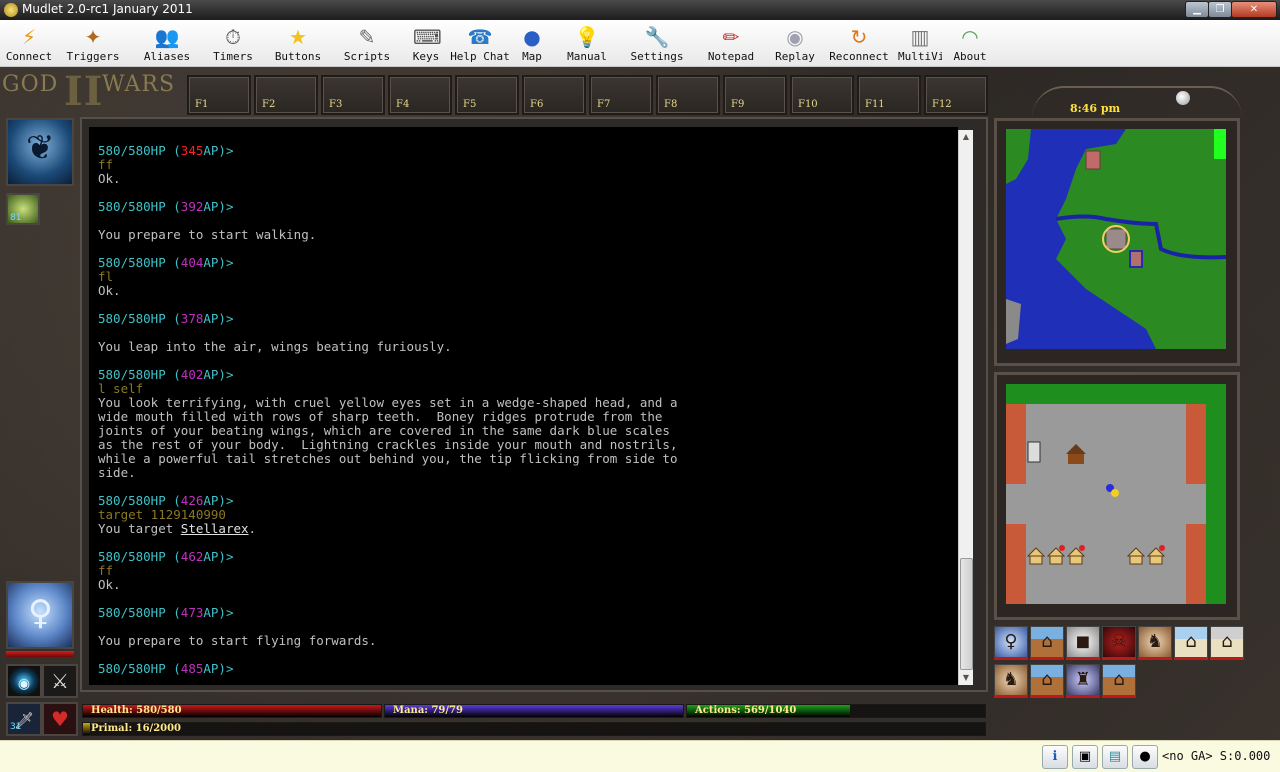 The height and width of the screenshot is (772, 1280). What do you see at coordinates (92, 91) in the screenshot?
I see `game-logo: GOD II WARS` at bounding box center [92, 91].